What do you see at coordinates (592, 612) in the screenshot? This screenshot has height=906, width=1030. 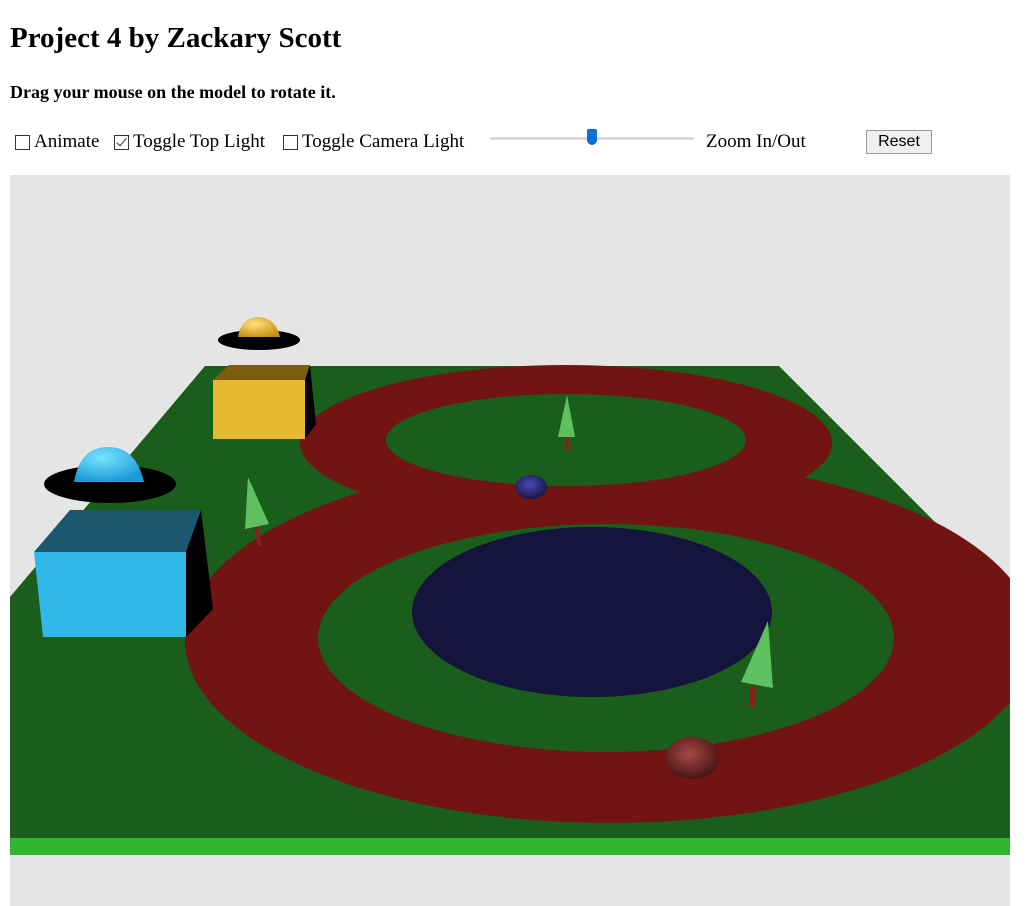 I see `pond` at bounding box center [592, 612].